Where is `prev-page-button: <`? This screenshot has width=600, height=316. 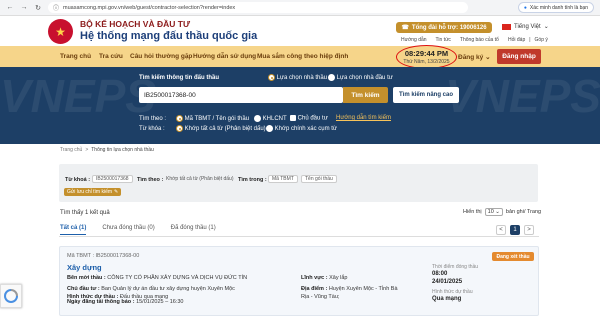 prev-page-button: < is located at coordinates (501, 230).